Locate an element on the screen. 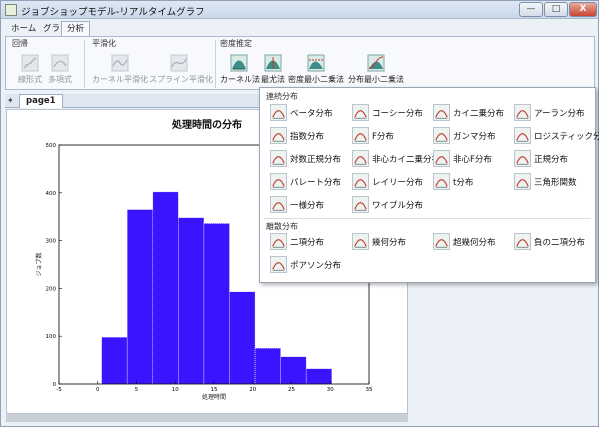  distribution-label: ワイブル分布 is located at coordinates (398, 206).